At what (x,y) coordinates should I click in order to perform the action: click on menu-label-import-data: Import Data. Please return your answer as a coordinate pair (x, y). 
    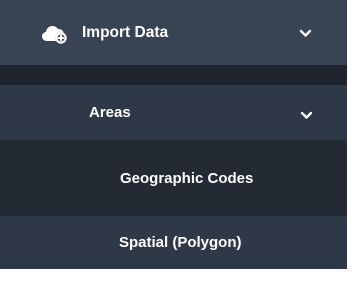
    Looking at the image, I should click on (125, 32).